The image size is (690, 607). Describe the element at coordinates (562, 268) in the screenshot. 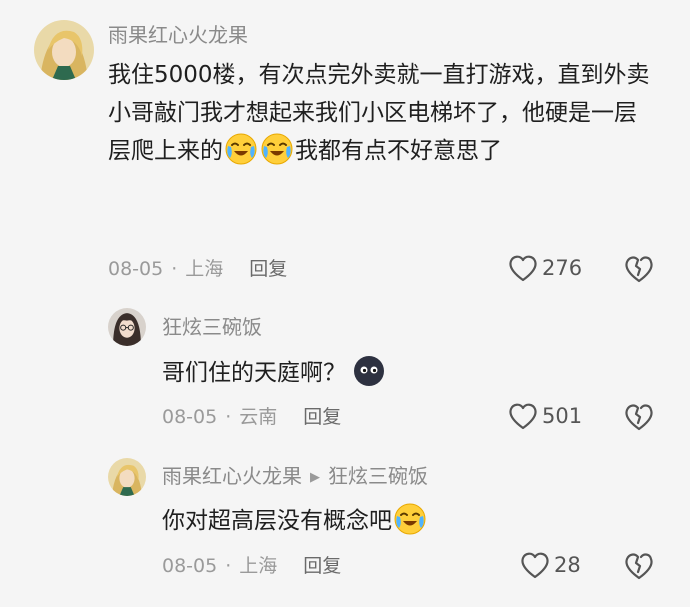

I see `like-count: 276` at that location.